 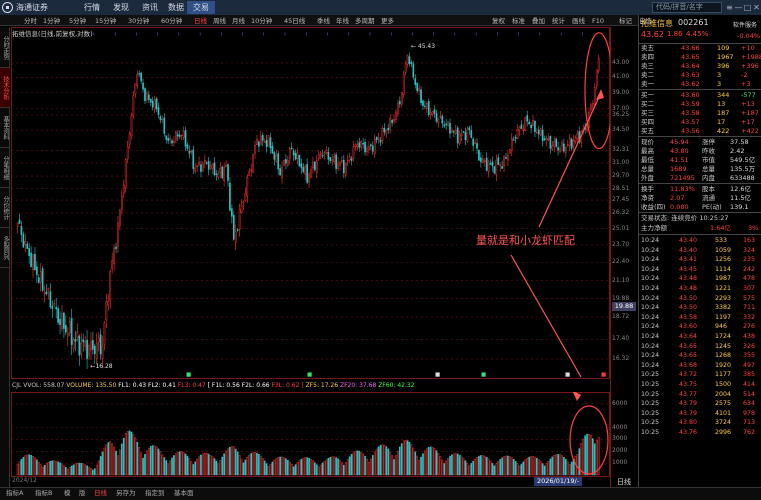 What do you see at coordinates (138, 21) in the screenshot?
I see `period-4: 30分钟` at bounding box center [138, 21].